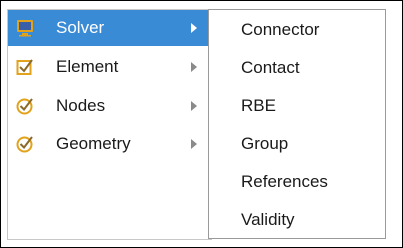 This screenshot has width=403, height=248. What do you see at coordinates (109, 106) in the screenshot?
I see `menu-item-nodes: Nodes` at bounding box center [109, 106].